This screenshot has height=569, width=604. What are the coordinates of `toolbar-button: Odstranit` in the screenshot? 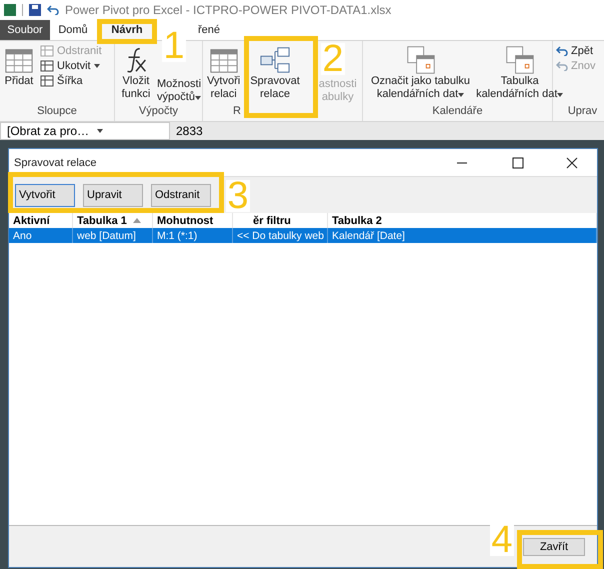 It's located at (181, 195).